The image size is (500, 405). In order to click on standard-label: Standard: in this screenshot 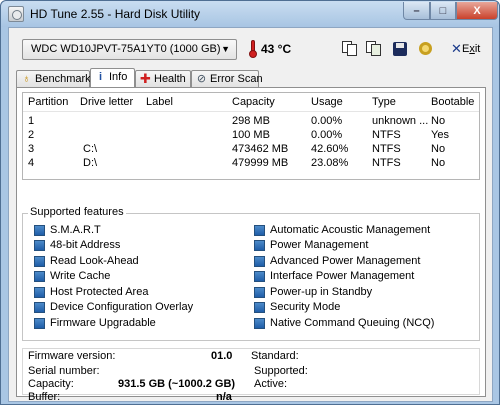, I will do `click(275, 356)`.